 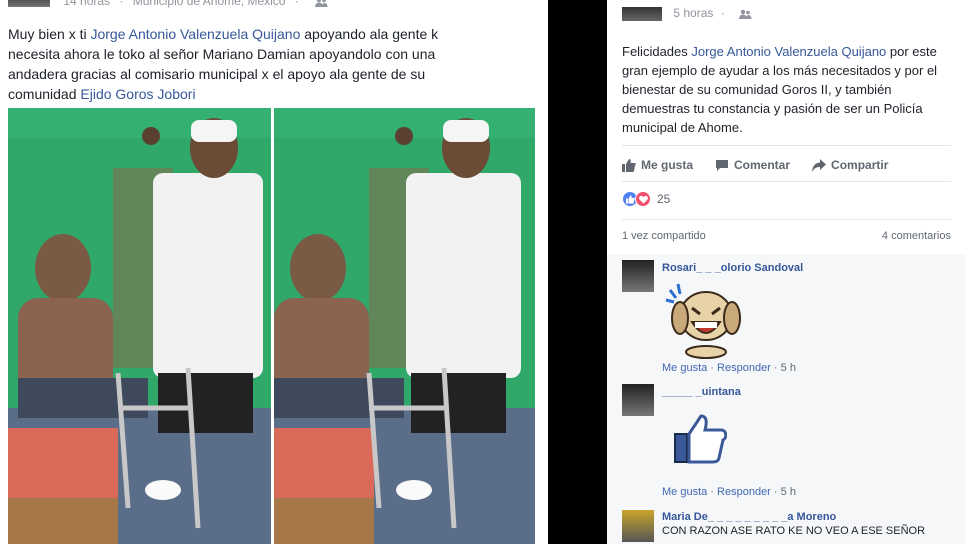 What do you see at coordinates (664, 199) in the screenshot?
I see `reaction-count: 25` at bounding box center [664, 199].